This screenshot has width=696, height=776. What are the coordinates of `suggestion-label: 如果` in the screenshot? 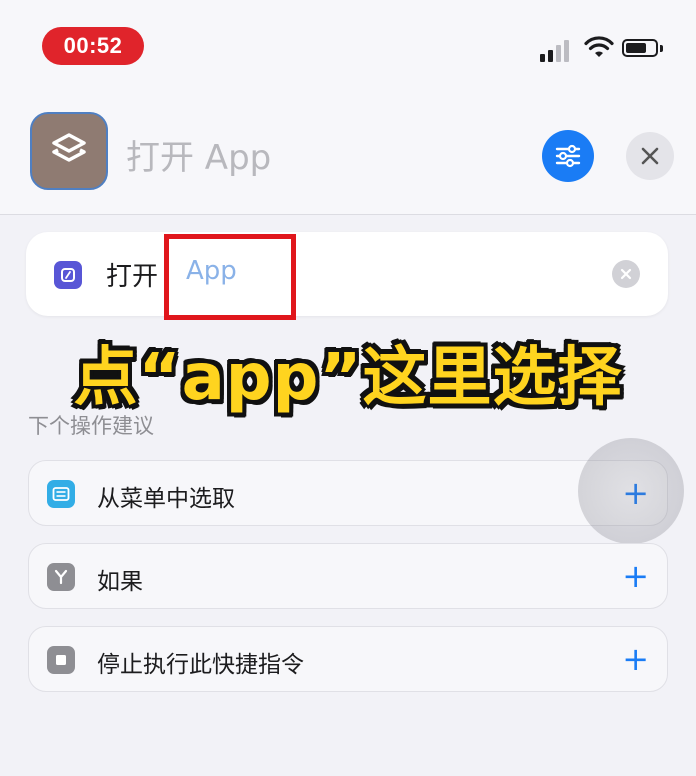 It's located at (120, 582).